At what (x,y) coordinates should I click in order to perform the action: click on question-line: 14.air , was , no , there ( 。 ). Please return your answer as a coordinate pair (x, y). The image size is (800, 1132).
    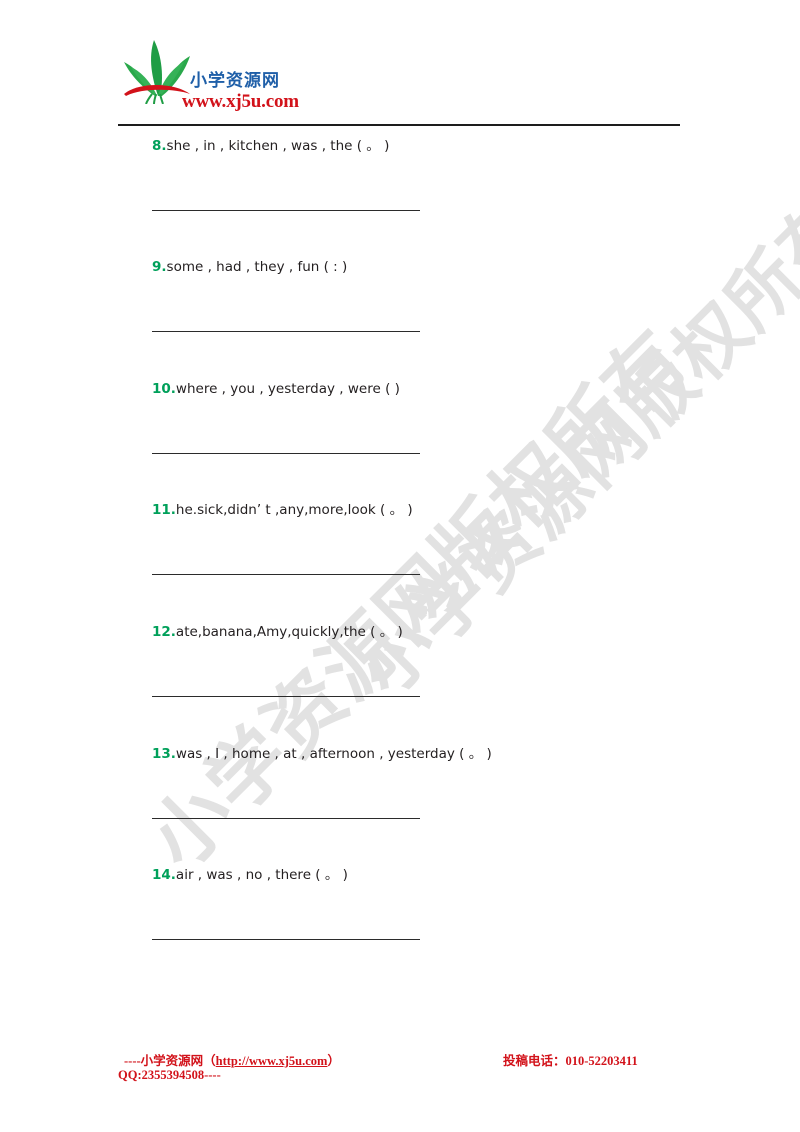
    Looking at the image, I should click on (452, 875).